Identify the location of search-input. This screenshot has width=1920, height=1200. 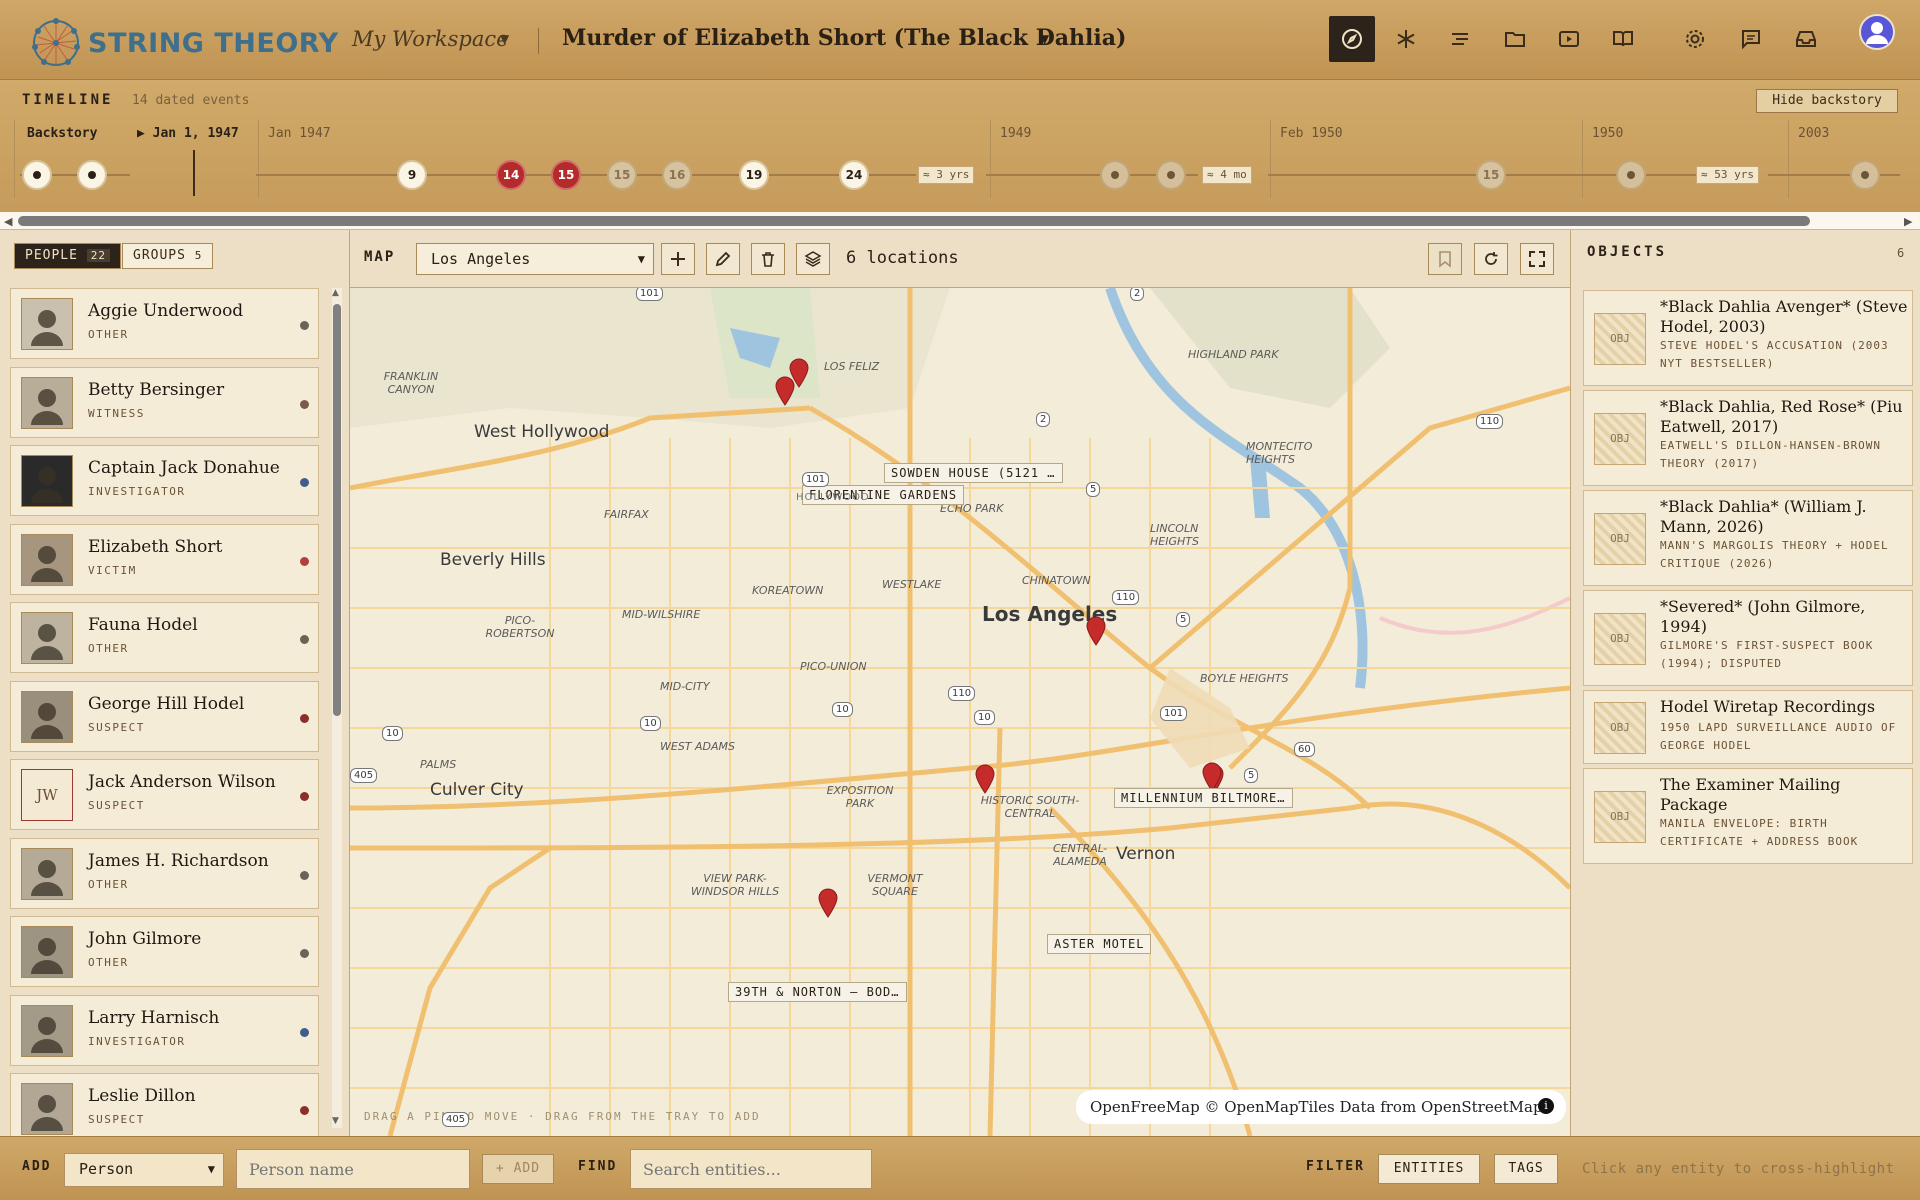
(751, 1169).